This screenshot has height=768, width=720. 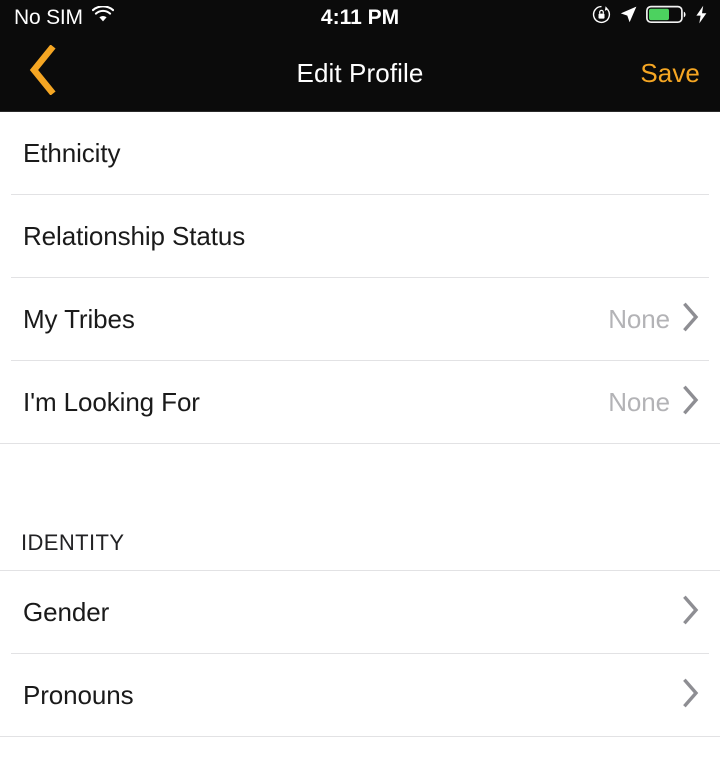 What do you see at coordinates (601, 17) in the screenshot?
I see `rotation-lock-icon` at bounding box center [601, 17].